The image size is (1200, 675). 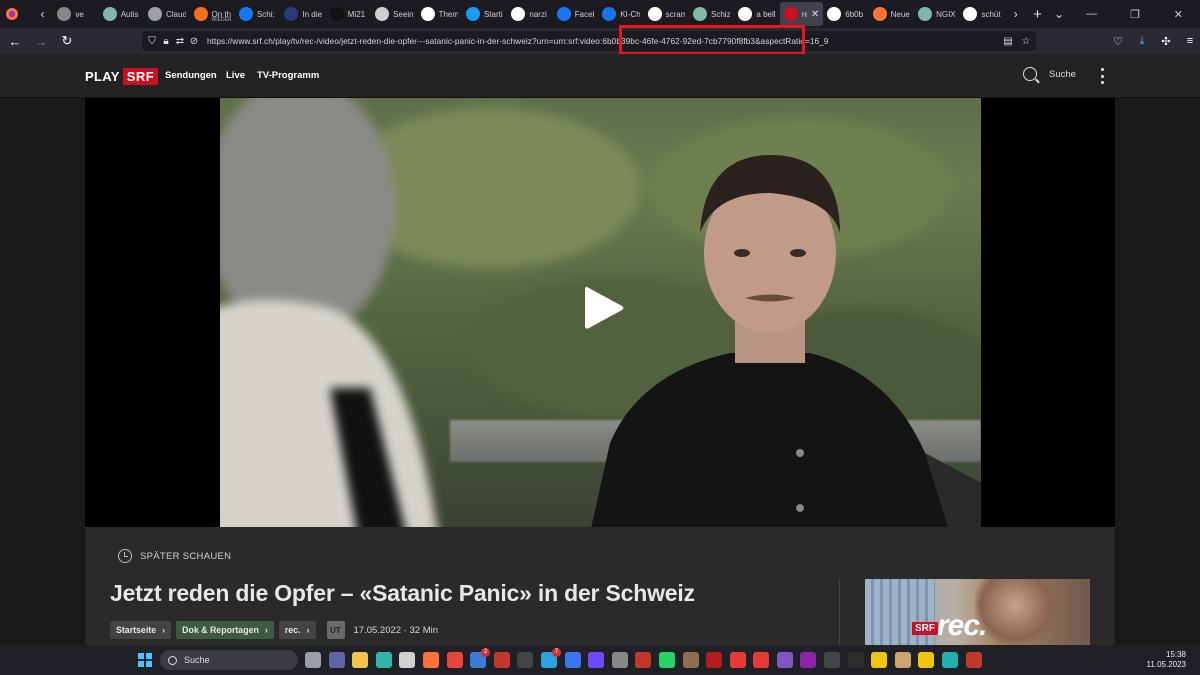 What do you see at coordinates (212, 14) in the screenshot?
I see `browser-tab: On th WIEDER` at bounding box center [212, 14].